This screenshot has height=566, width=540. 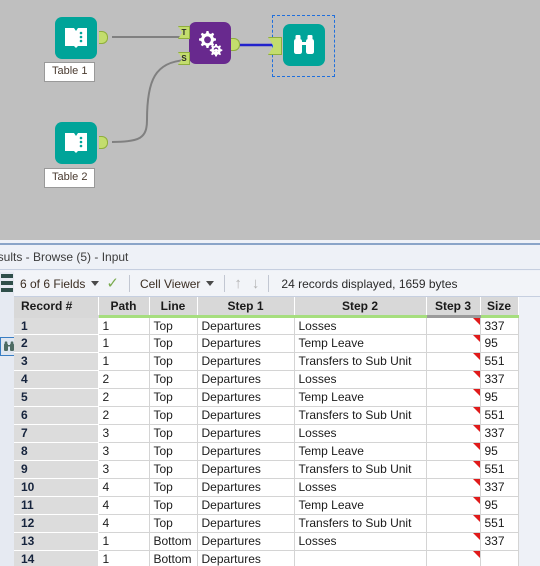 I want to click on arrow-up-icon: ↑, so click(x=238, y=283).